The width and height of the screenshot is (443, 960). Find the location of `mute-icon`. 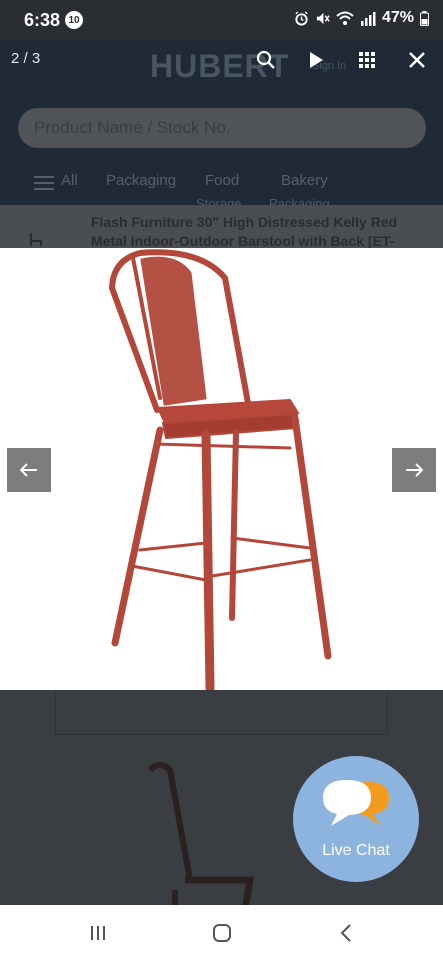

mute-icon is located at coordinates (323, 18).